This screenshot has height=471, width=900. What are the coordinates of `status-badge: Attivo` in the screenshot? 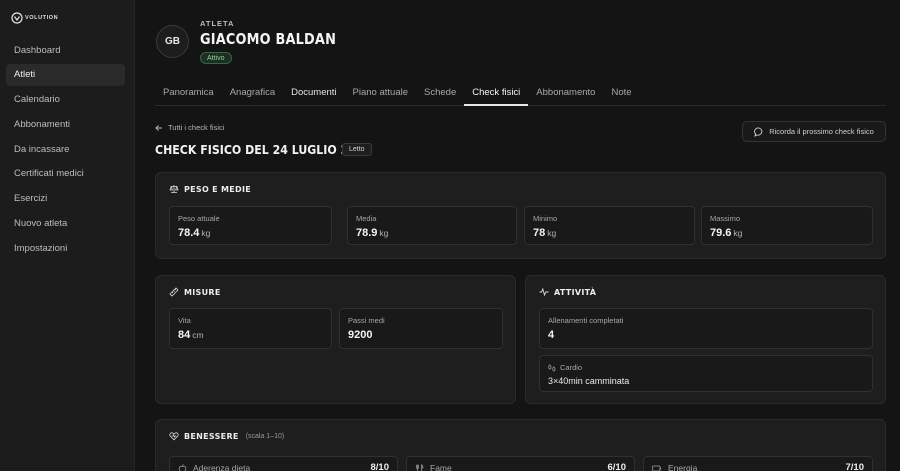 It's located at (216, 58).